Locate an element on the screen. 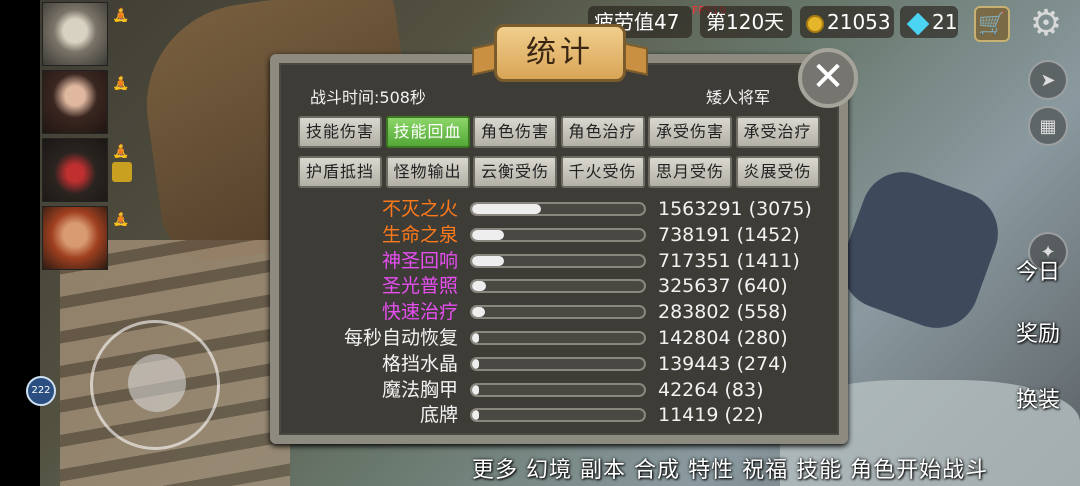 The width and height of the screenshot is (1080, 486). close-button: ✕ is located at coordinates (828, 78).